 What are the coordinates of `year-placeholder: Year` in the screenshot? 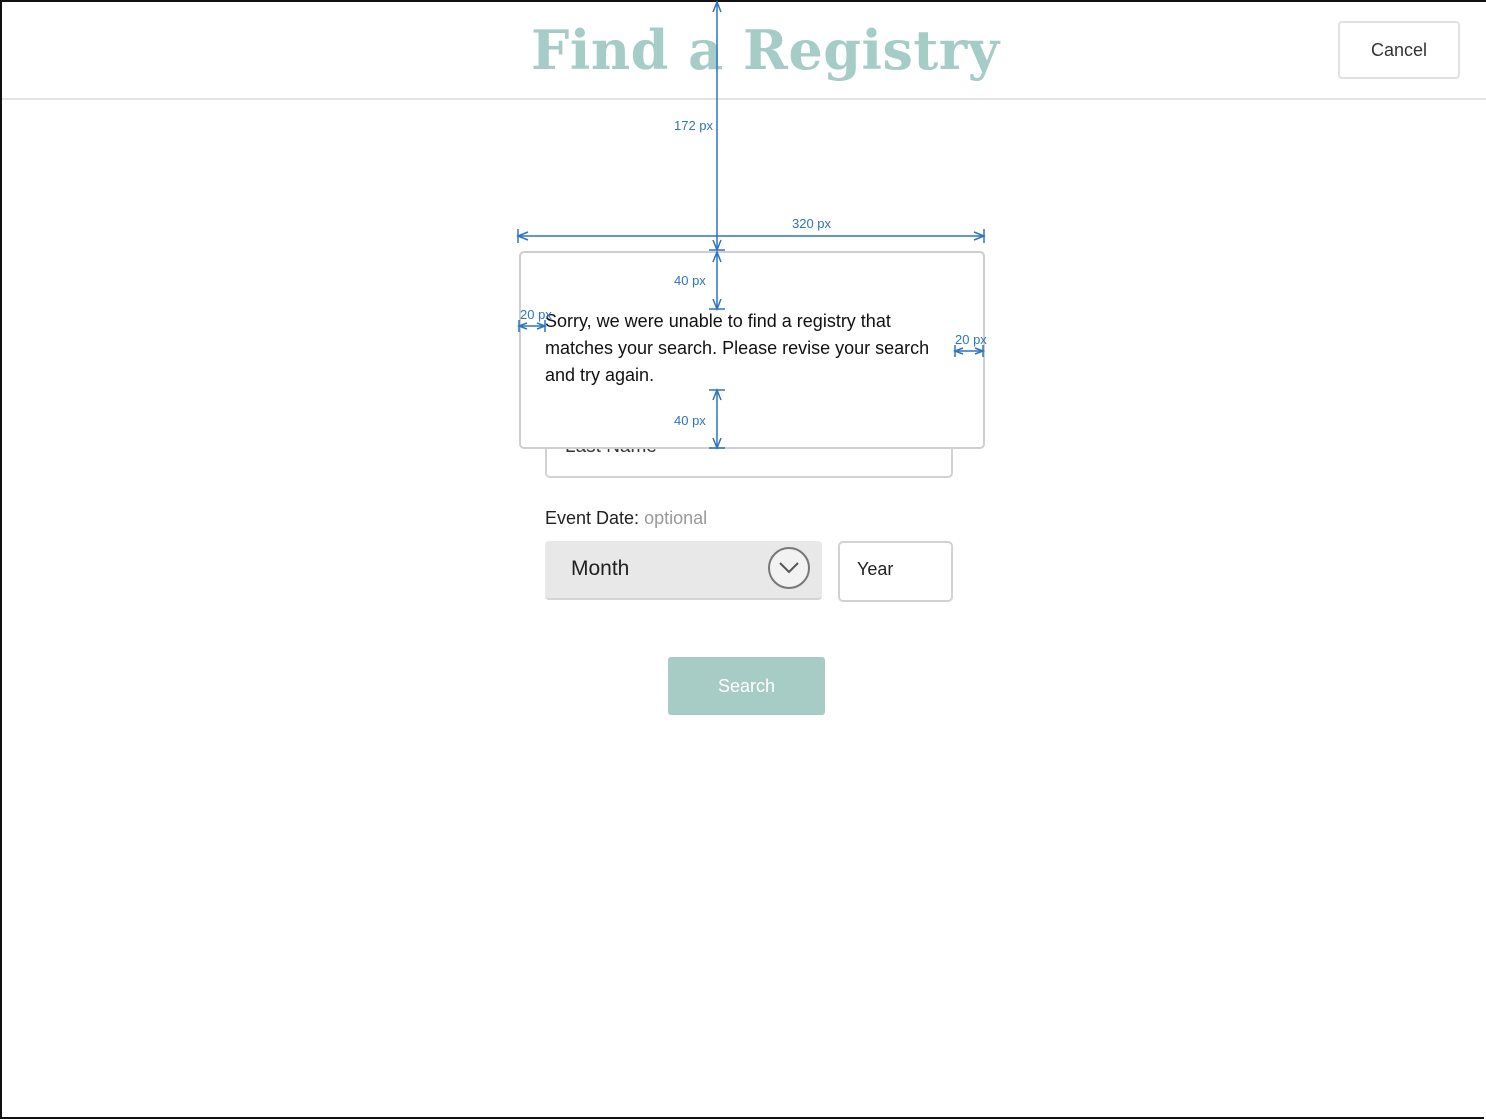 It's located at (875, 569).